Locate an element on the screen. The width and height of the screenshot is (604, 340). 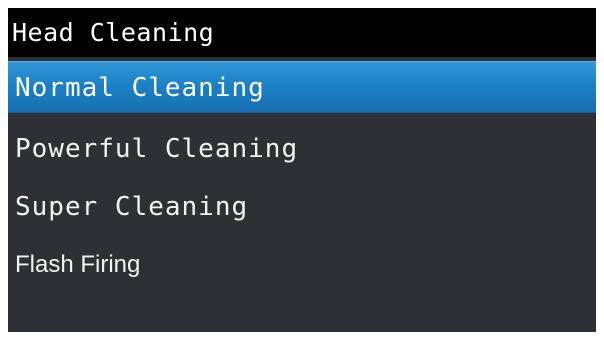
menu-item-flash-firing: Flash Firing is located at coordinates (302, 265).